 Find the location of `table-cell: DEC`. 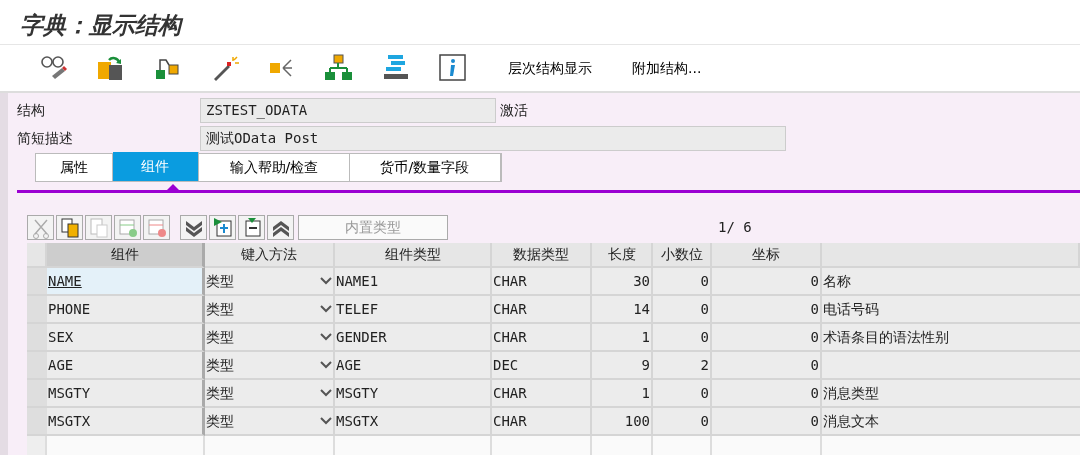

table-cell: DEC is located at coordinates (542, 365).